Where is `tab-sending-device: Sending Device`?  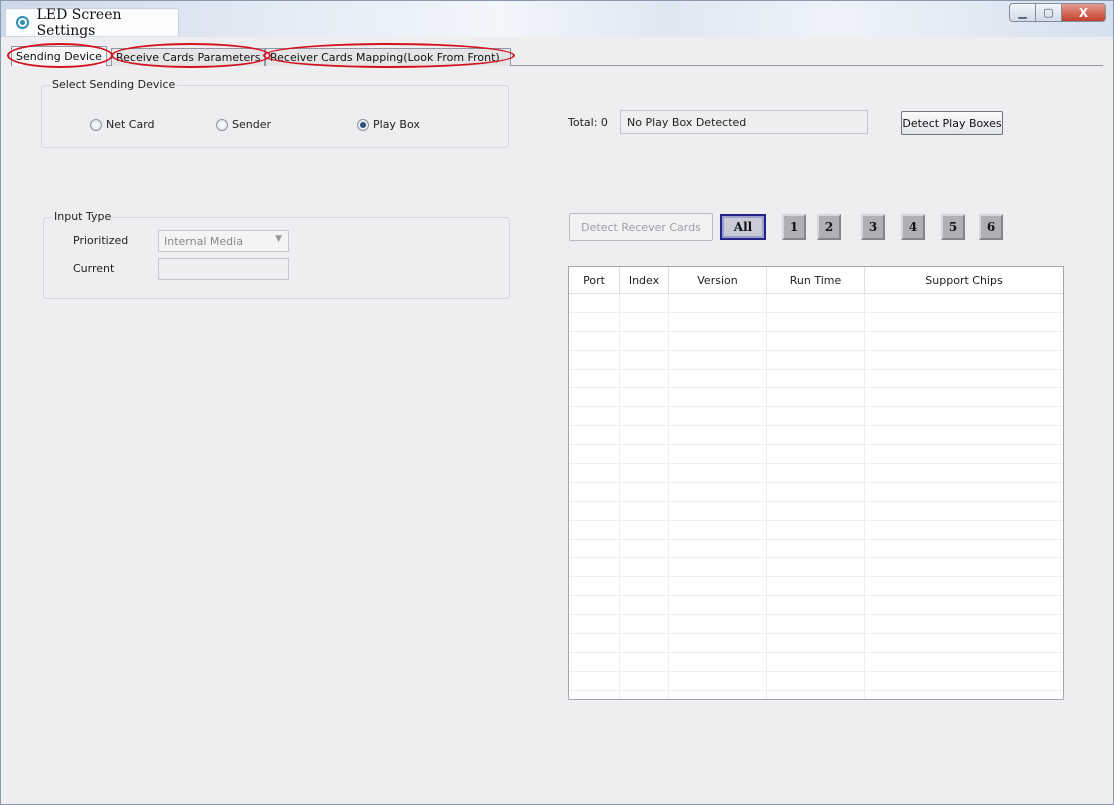 tab-sending-device: Sending Device is located at coordinates (59, 56).